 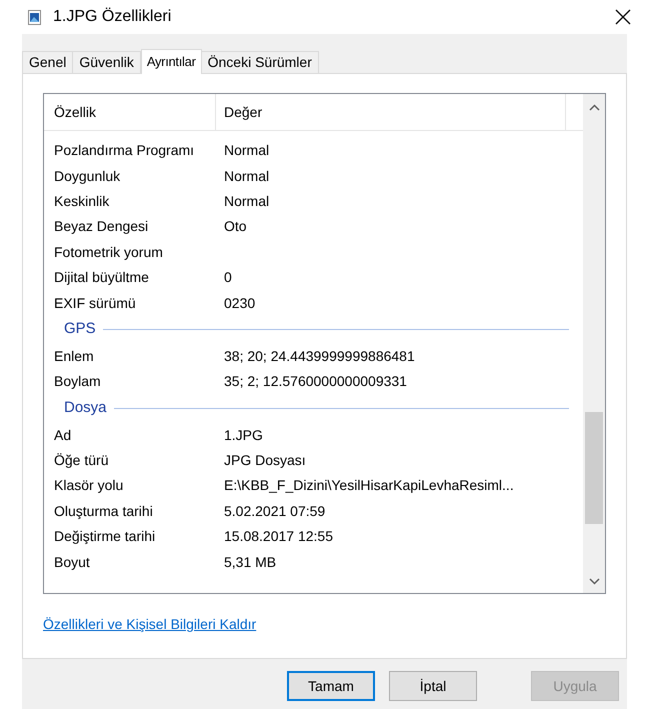 What do you see at coordinates (101, 277) in the screenshot?
I see `property-name: Dijital büyültme` at bounding box center [101, 277].